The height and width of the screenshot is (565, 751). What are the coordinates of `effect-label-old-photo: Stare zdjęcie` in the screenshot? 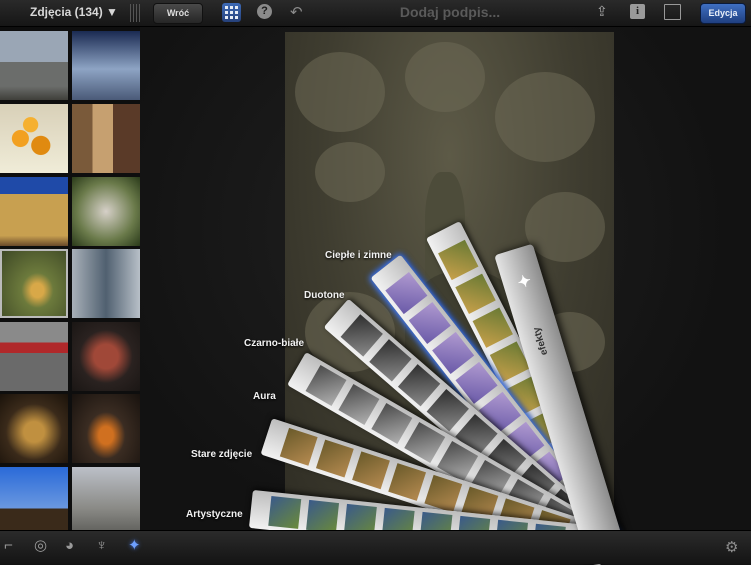 It's located at (221, 454).